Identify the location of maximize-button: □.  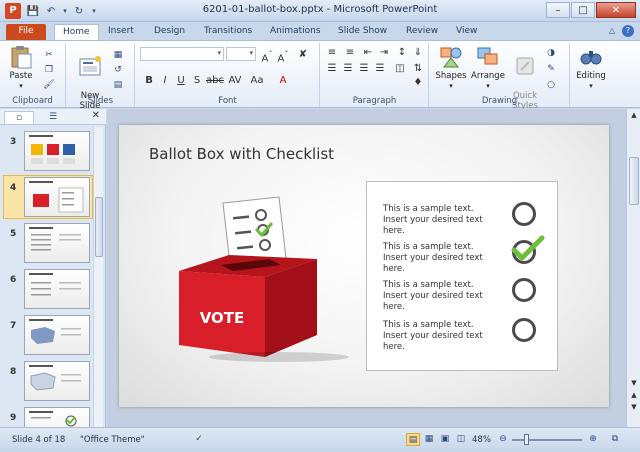
(583, 10).